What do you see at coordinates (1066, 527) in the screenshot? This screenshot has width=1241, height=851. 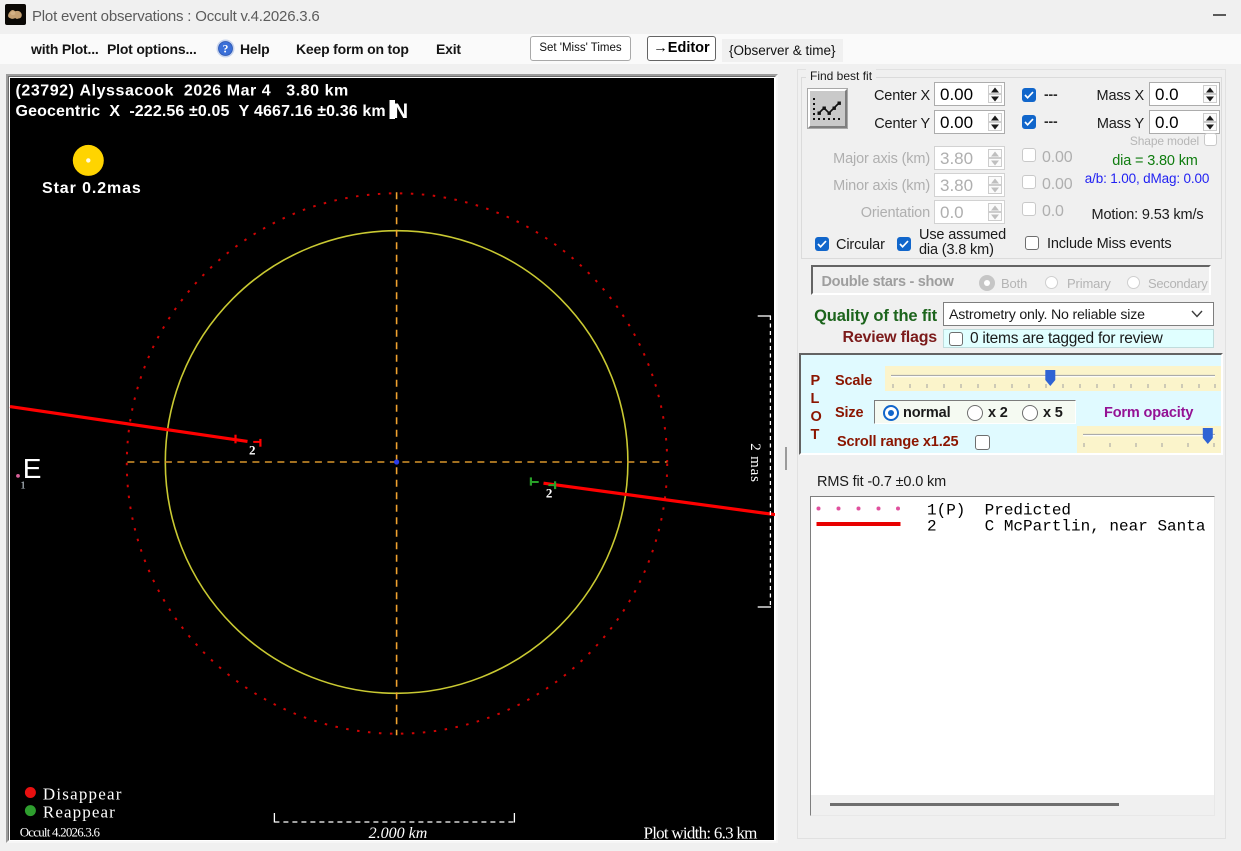 I see `svg-text: 2 C McPartlin, near Santa` at bounding box center [1066, 527].